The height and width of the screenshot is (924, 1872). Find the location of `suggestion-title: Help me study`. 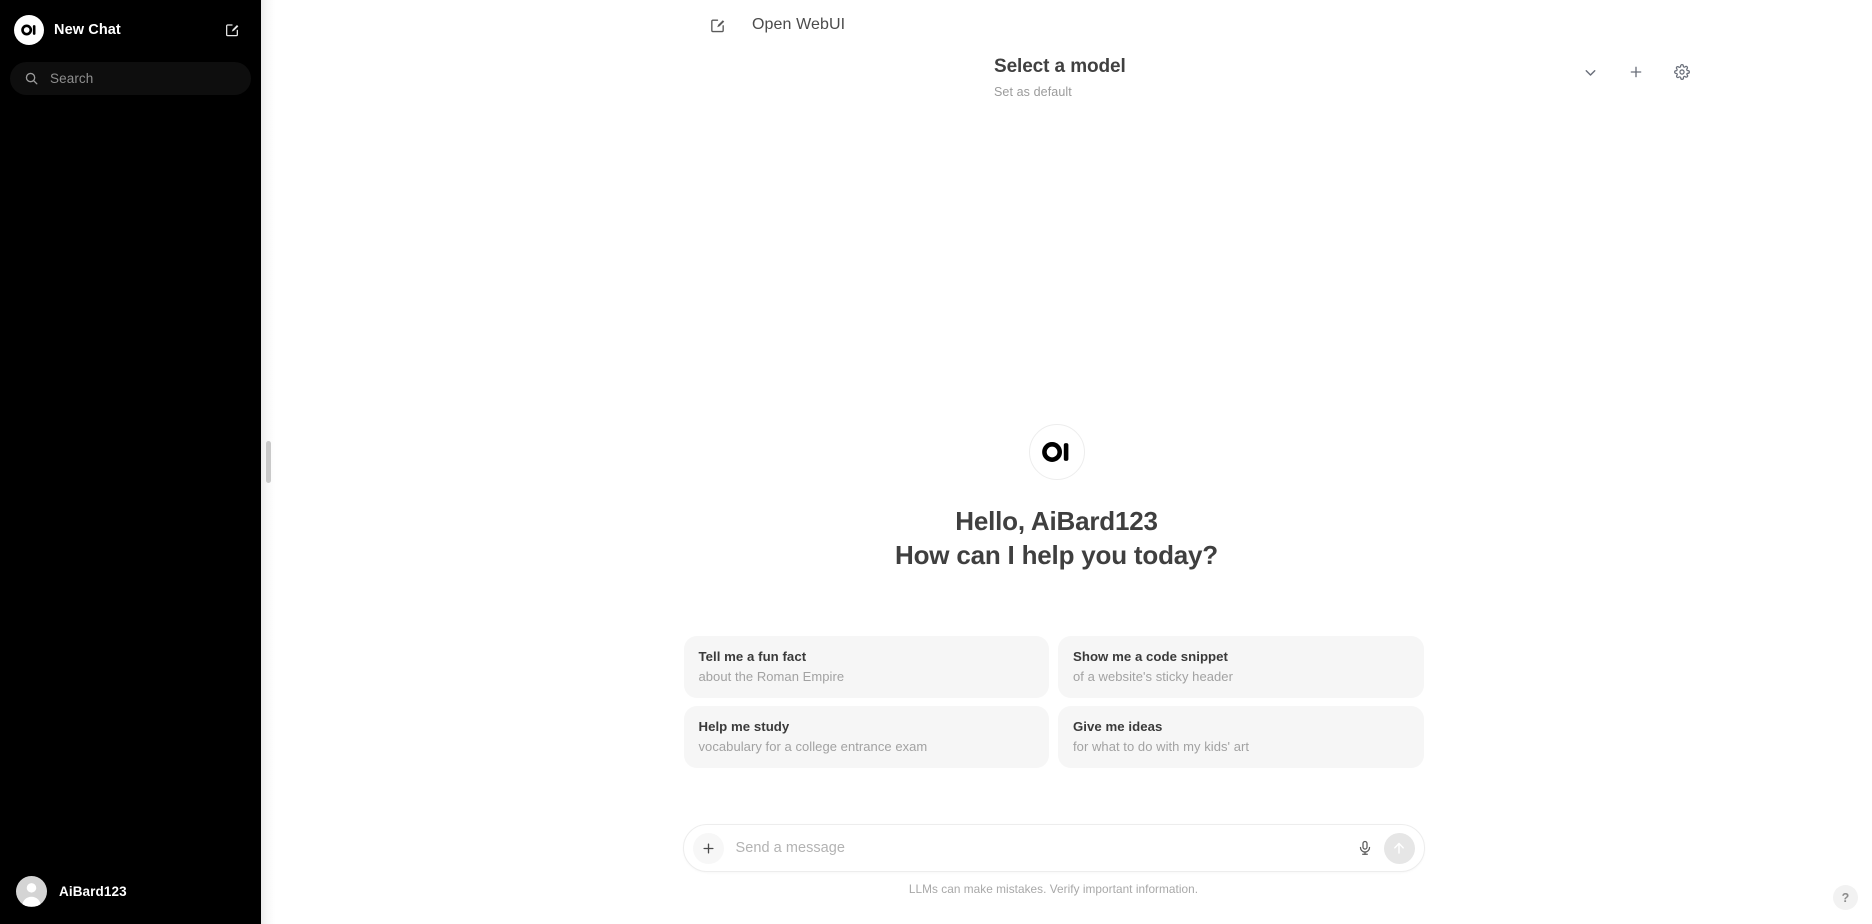

suggestion-title: Help me study is located at coordinates (744, 726).